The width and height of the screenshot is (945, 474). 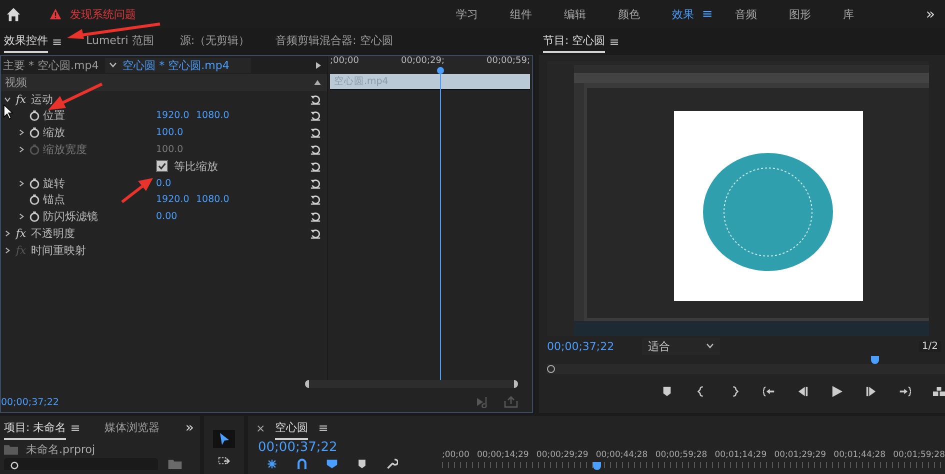 I want to click on search-field, so click(x=81, y=464).